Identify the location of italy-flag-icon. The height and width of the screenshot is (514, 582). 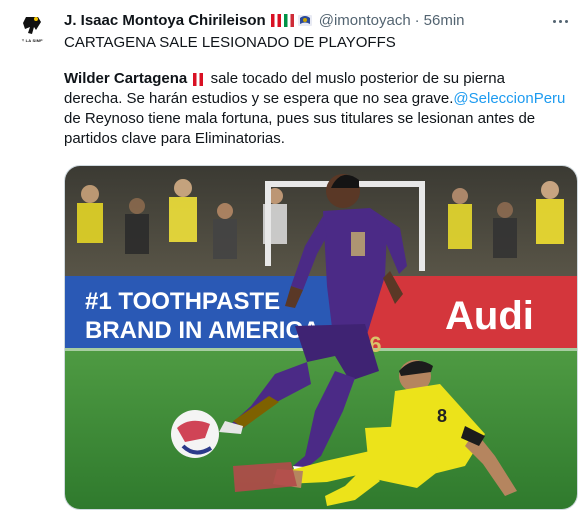
(288, 20).